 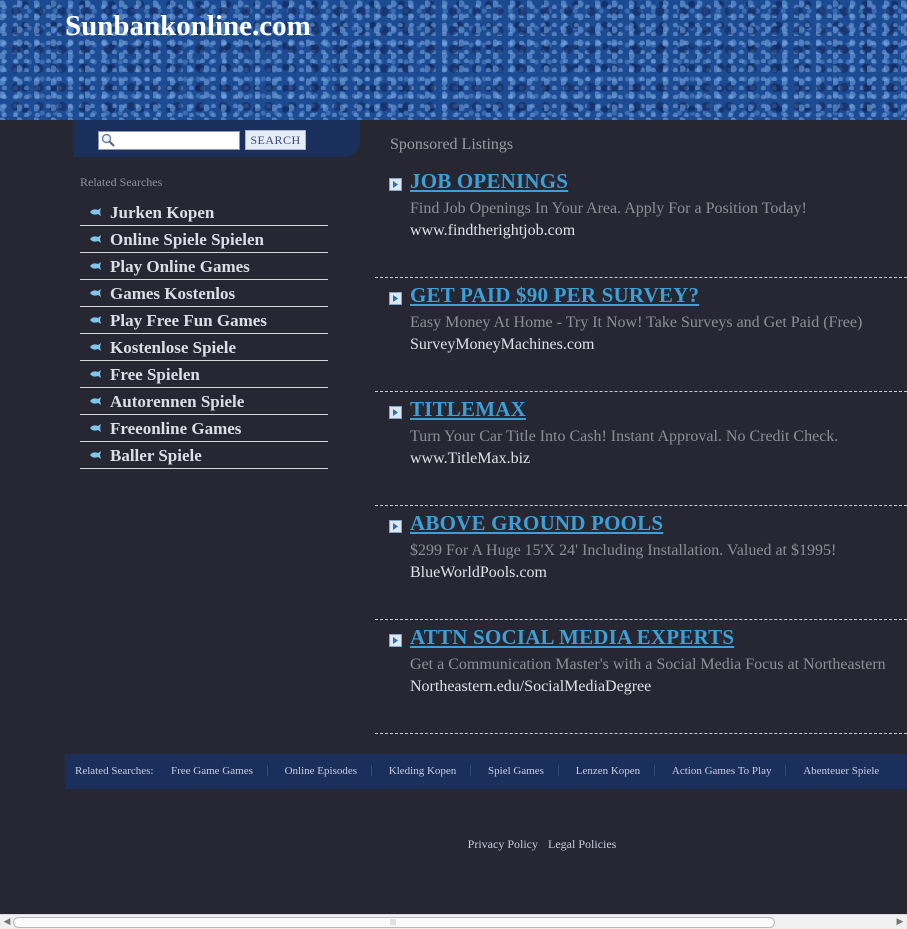 I want to click on list-item: Autorennen Spiele, so click(x=204, y=401).